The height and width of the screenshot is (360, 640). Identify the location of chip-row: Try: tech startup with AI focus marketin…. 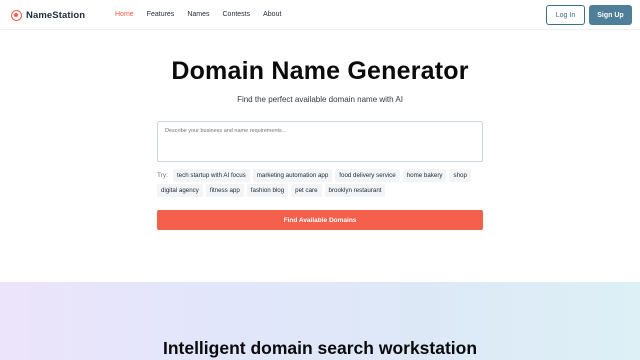
(322, 175).